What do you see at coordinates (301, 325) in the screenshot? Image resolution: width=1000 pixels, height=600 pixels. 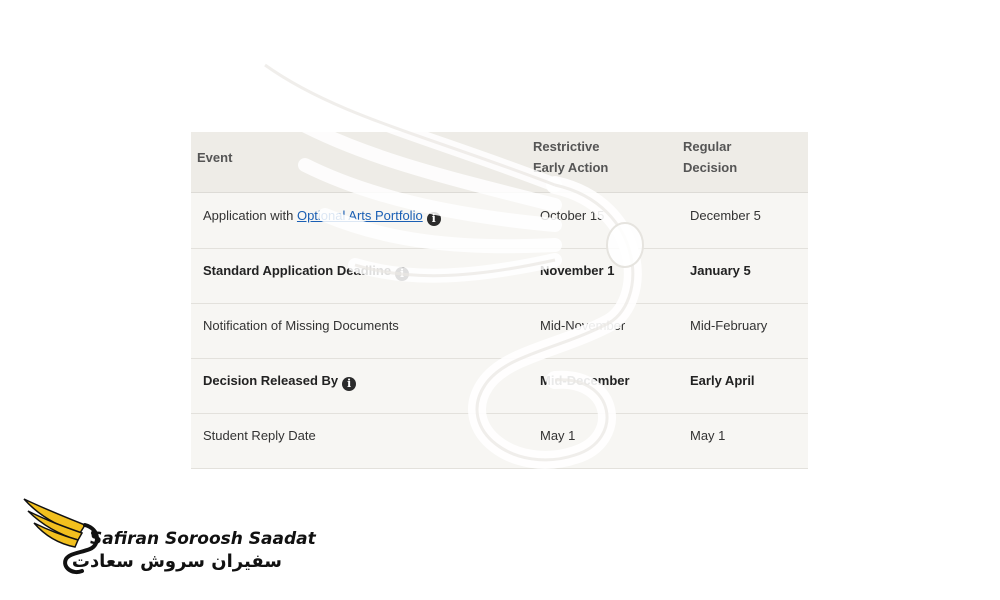 I see `event-text: Notification of Missing Documents` at bounding box center [301, 325].